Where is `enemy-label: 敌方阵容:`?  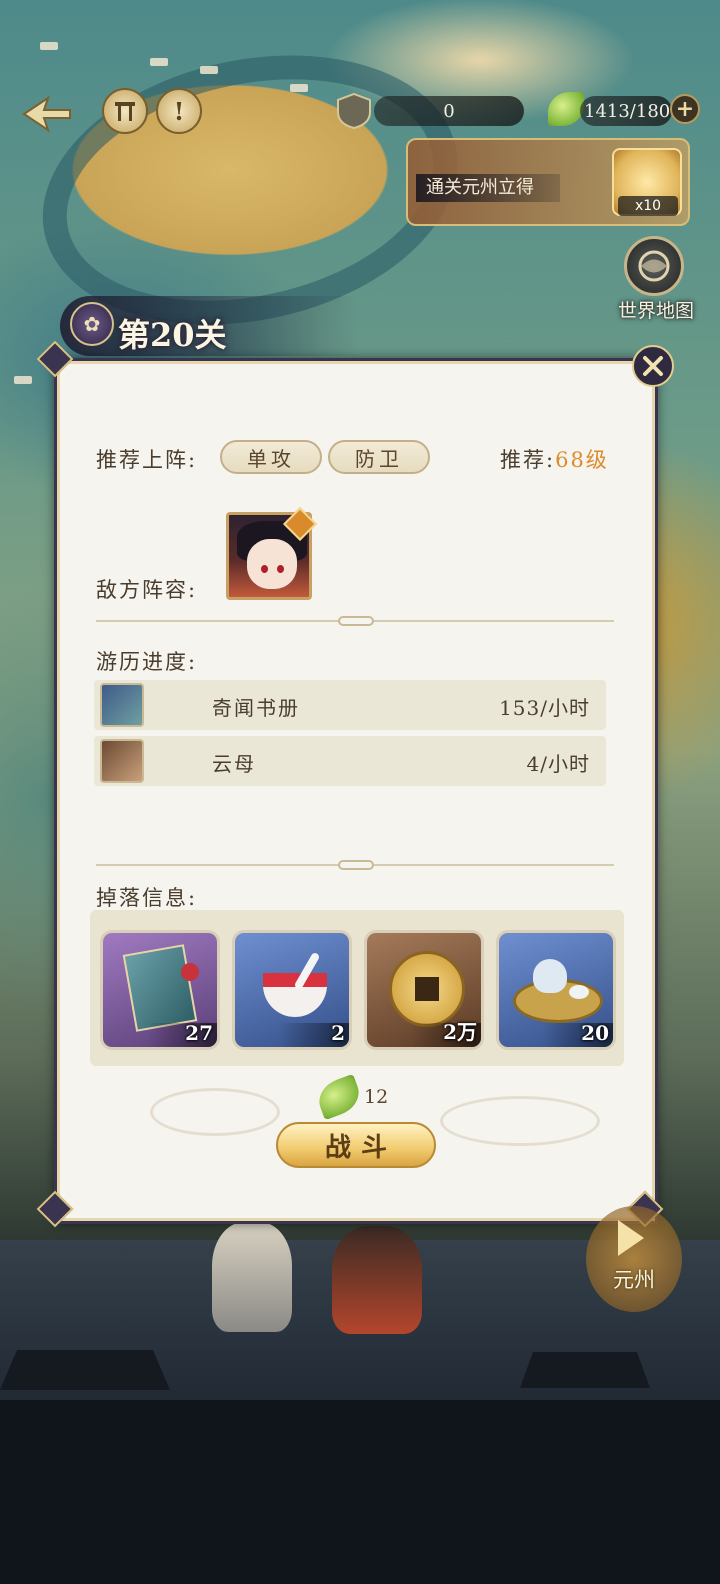 enemy-label: 敌方阵容: is located at coordinates (147, 590).